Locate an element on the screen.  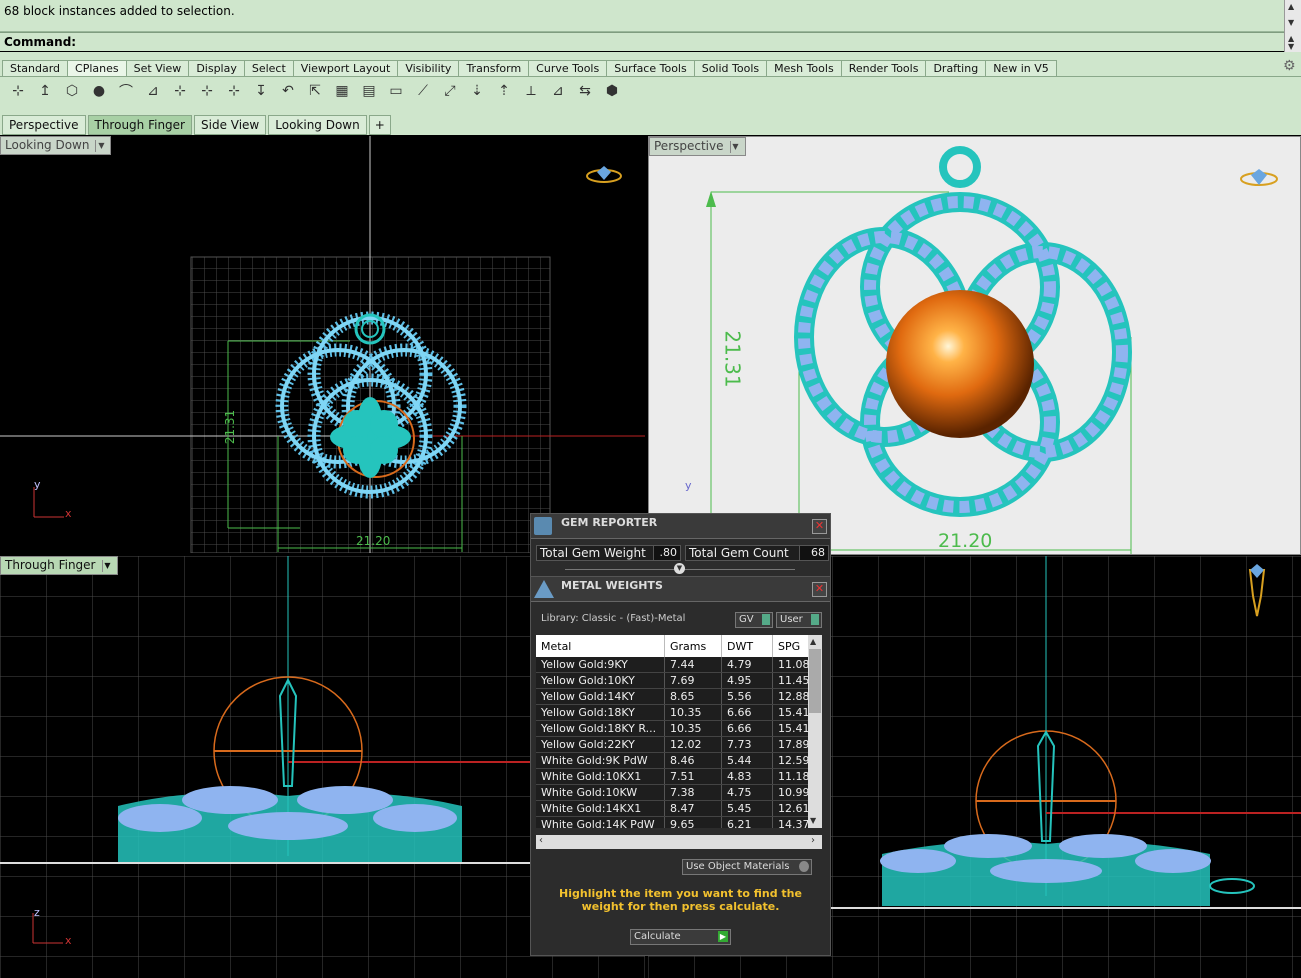
cplane-elevation-icon: ↥ is located at coordinates (45, 91).